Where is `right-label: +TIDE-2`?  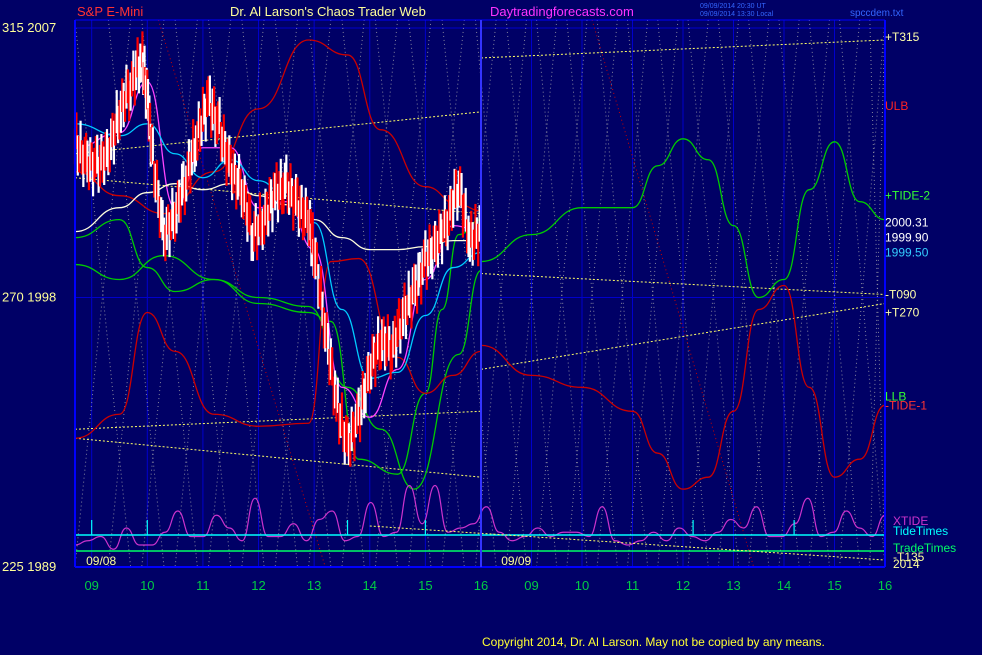
right-label: +TIDE-2 is located at coordinates (907, 196).